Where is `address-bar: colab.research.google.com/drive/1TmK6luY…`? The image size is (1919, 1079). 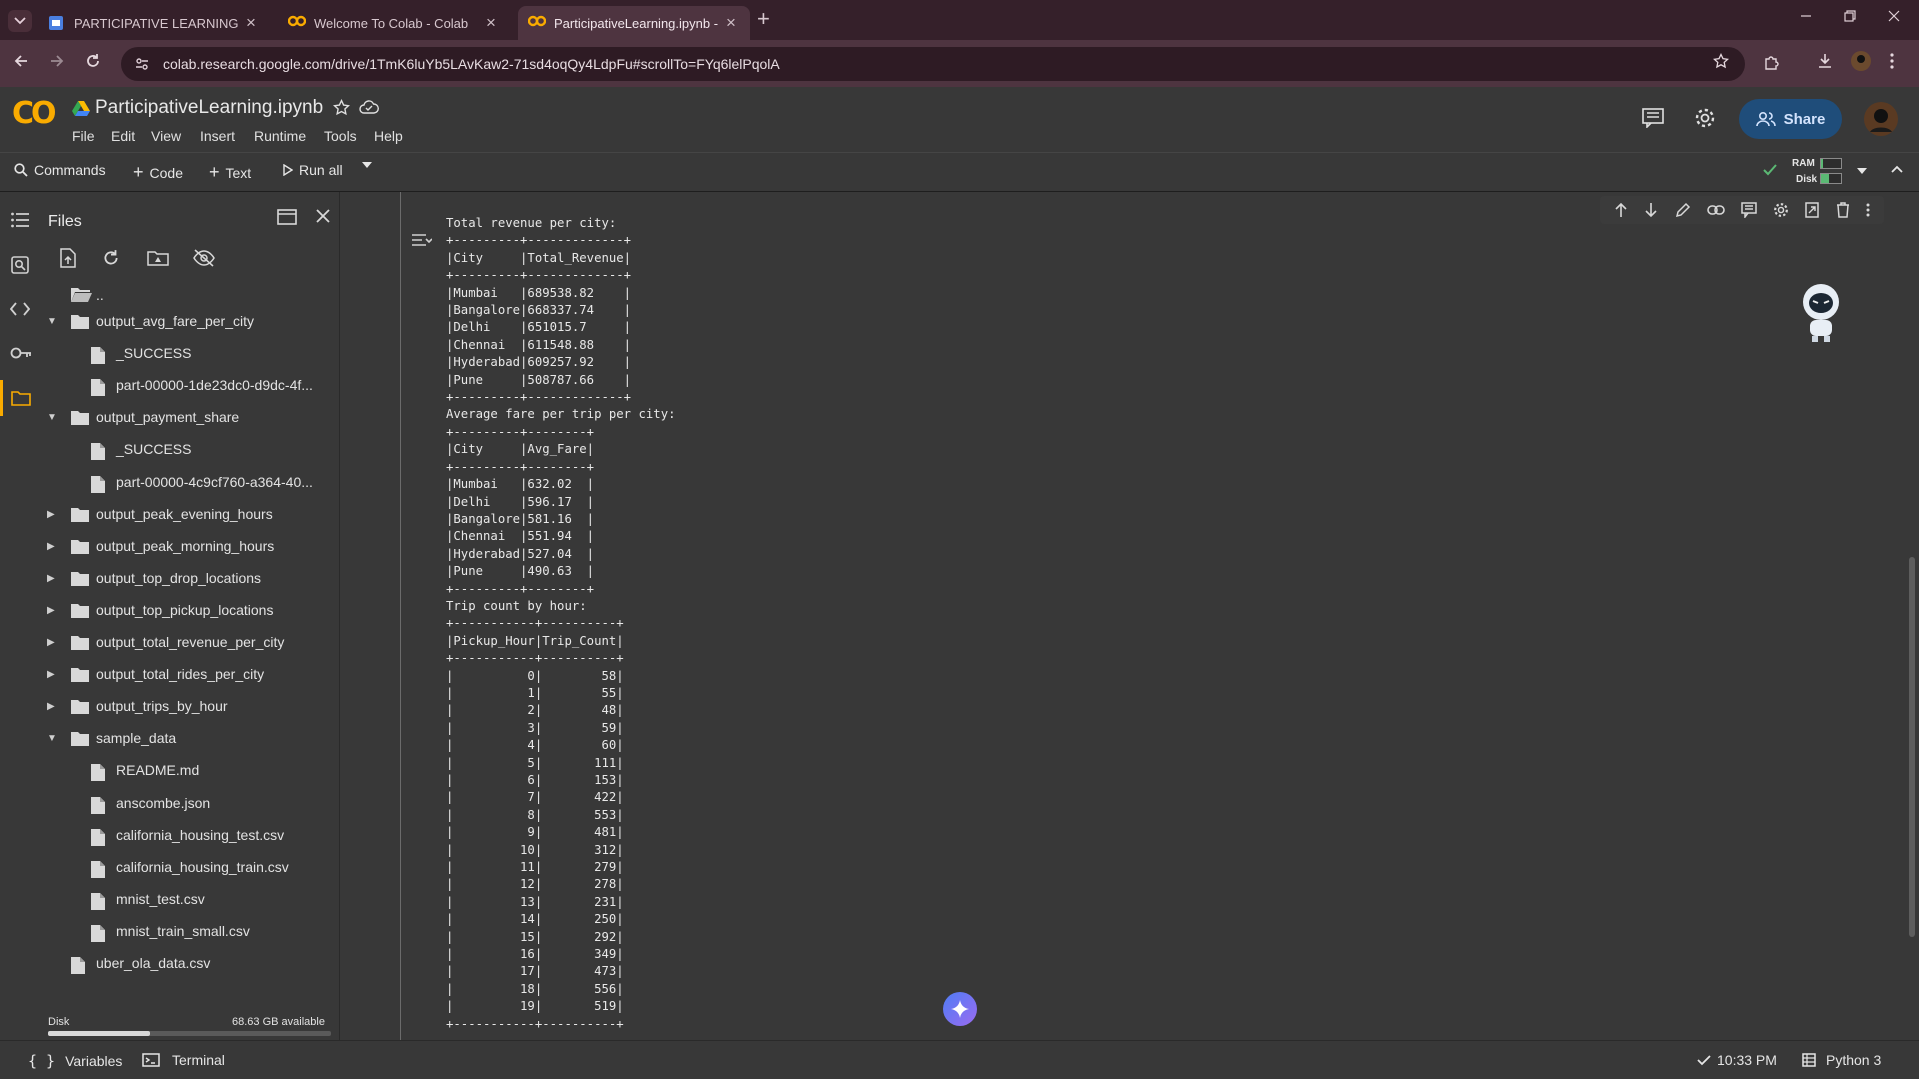 address-bar: colab.research.google.com/drive/1TmK6luY… is located at coordinates (933, 64).